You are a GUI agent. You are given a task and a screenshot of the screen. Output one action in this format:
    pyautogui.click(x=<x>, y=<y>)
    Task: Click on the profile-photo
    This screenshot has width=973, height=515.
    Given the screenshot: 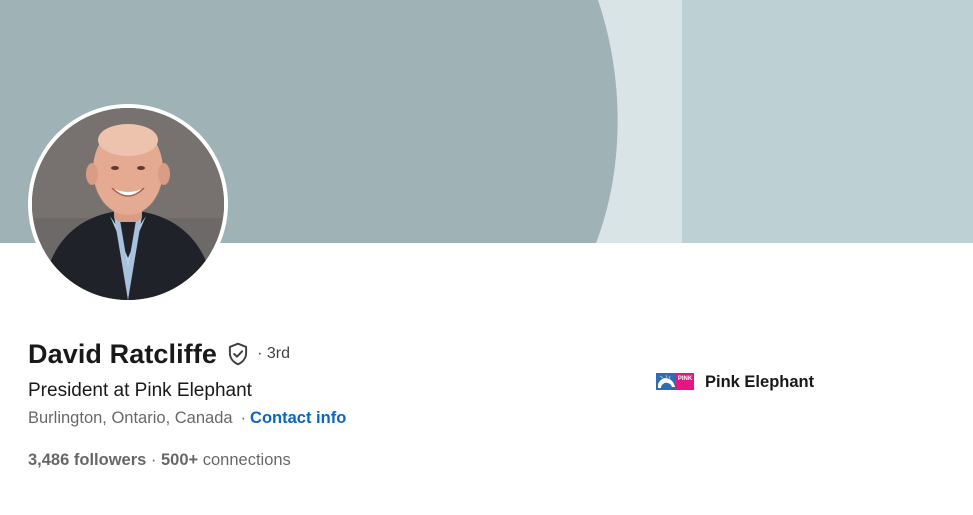 What is the action you would take?
    pyautogui.click(x=128, y=204)
    